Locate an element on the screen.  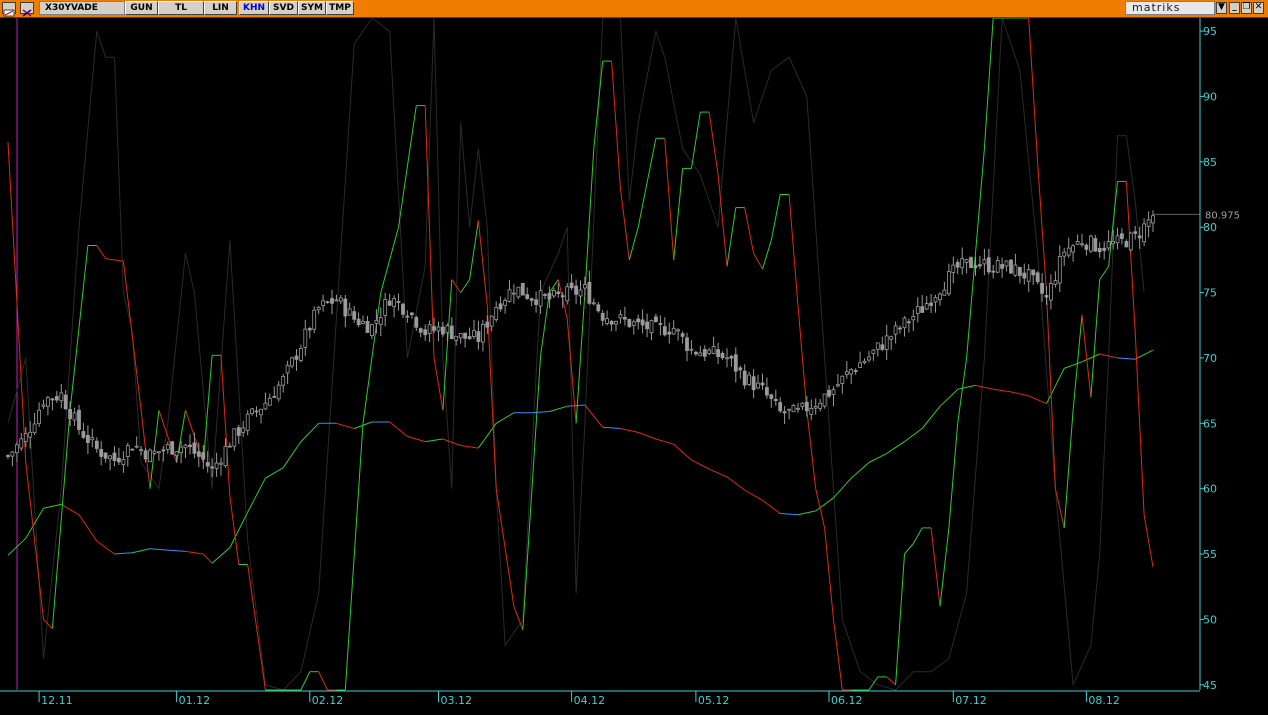
chart-type-button-khn: KHN is located at coordinates (254, 8).